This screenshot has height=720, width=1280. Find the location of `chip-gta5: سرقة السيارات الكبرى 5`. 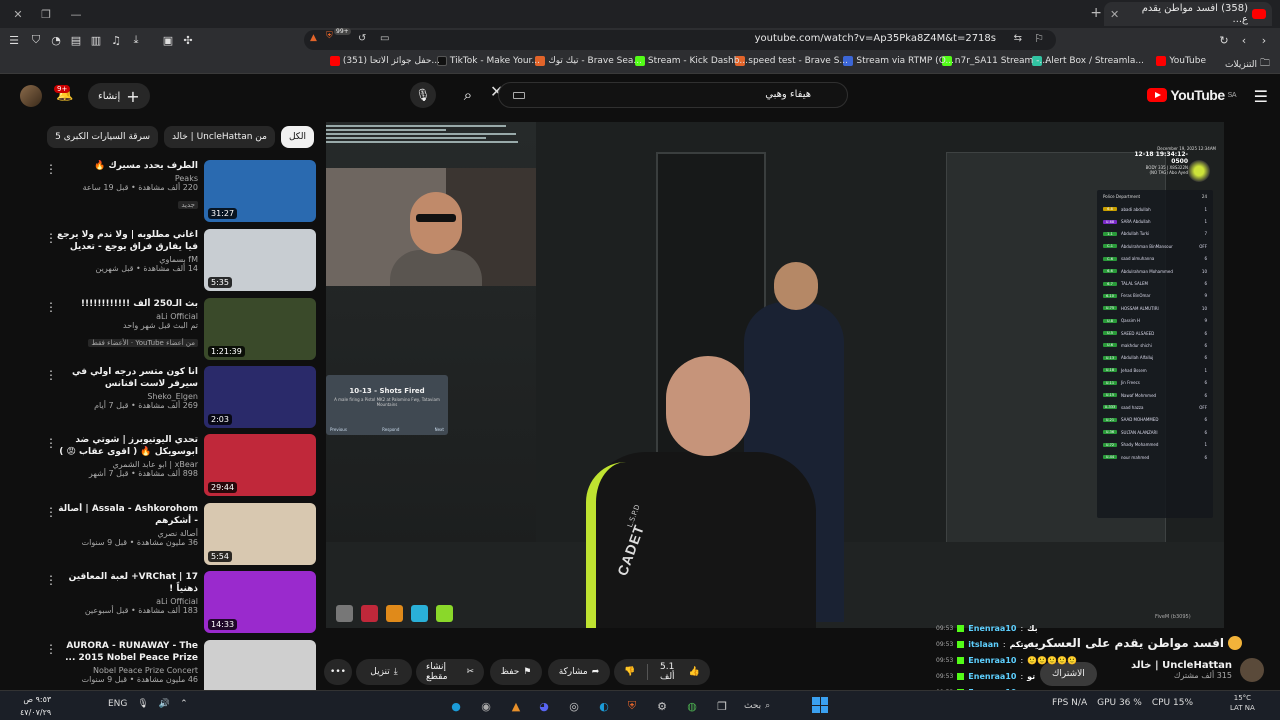

chip-gta5: سرقة السيارات الكبرى 5 is located at coordinates (103, 137).